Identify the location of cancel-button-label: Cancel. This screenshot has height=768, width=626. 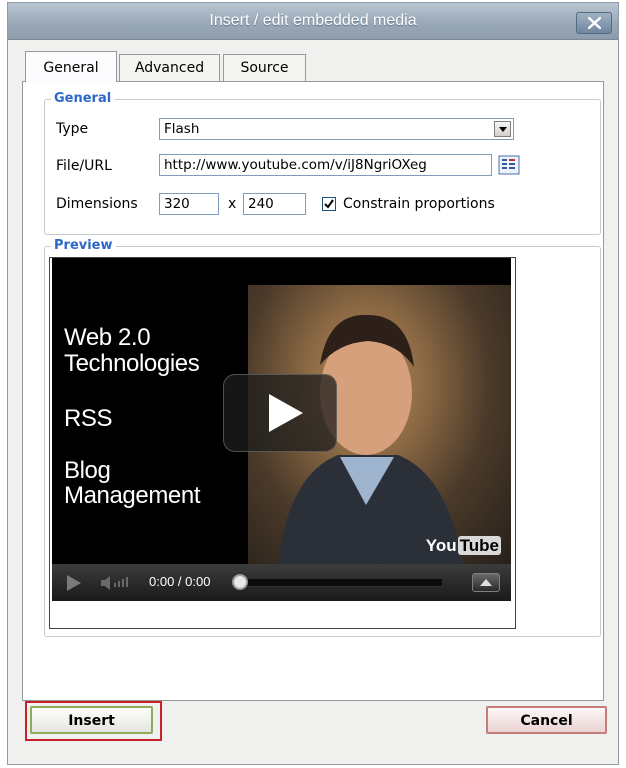
(546, 721).